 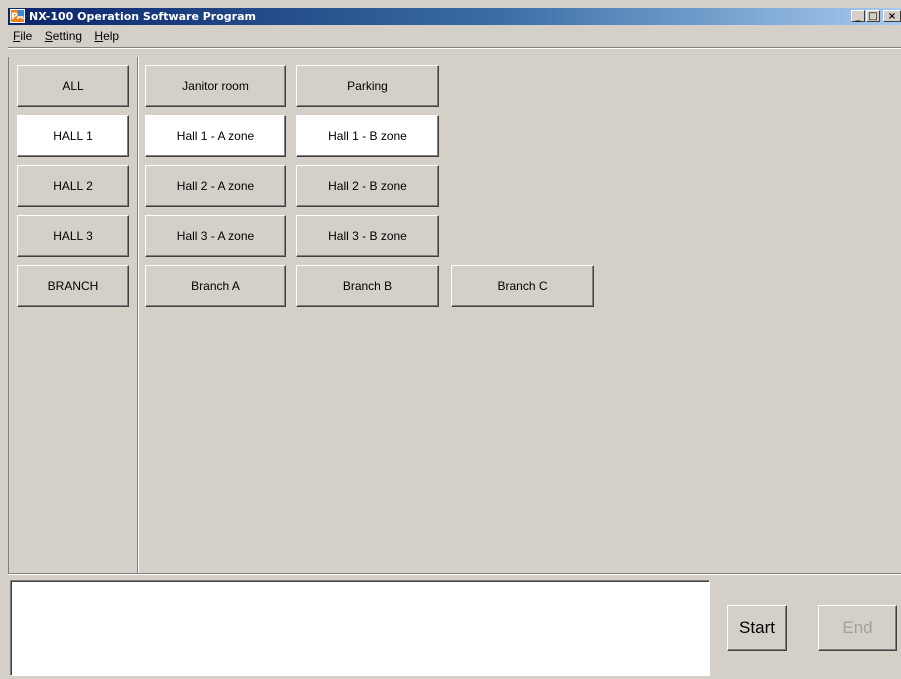 What do you see at coordinates (367, 236) in the screenshot?
I see `zone-button-hall3-b: Hall 3 - B zone` at bounding box center [367, 236].